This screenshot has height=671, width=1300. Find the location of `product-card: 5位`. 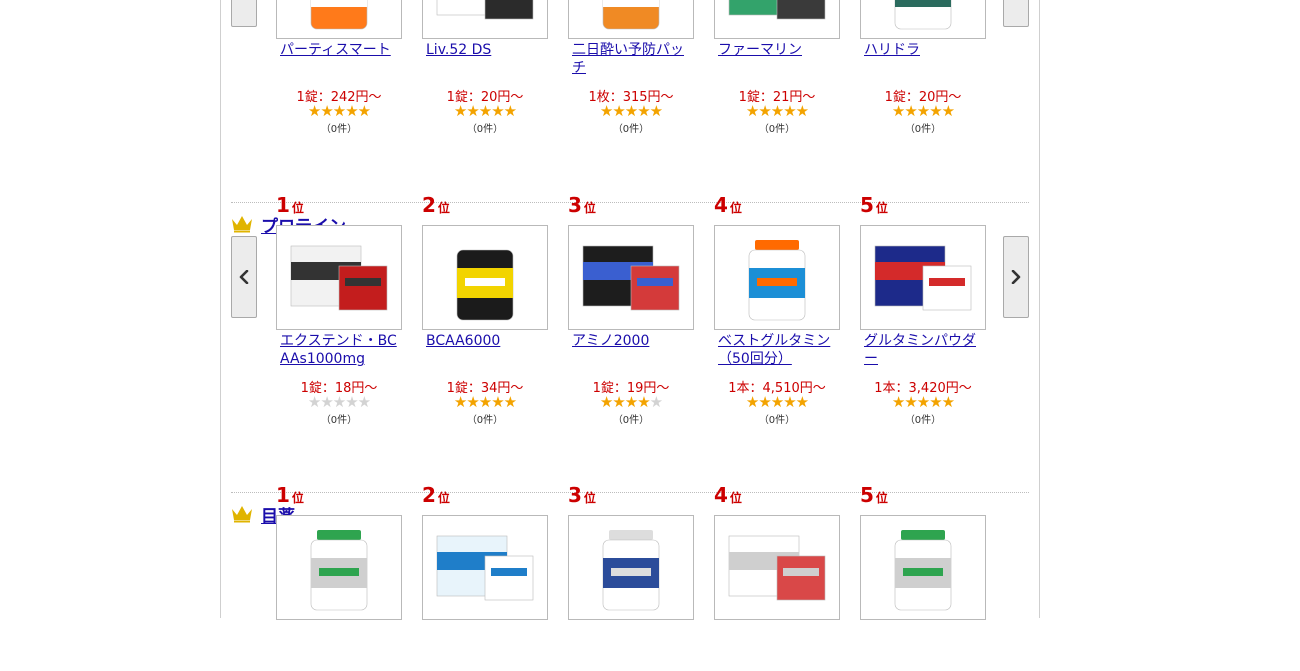

product-card: 5位 is located at coordinates (923, 576).